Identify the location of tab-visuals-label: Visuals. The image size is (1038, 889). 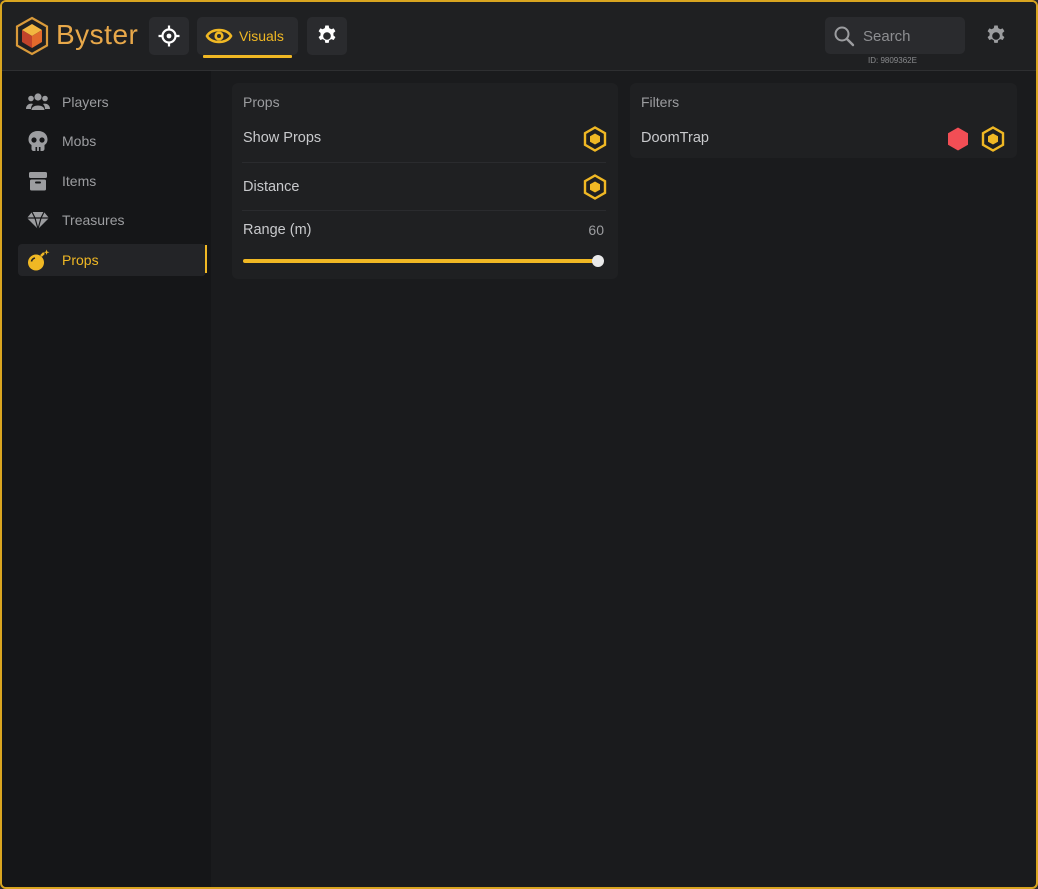
(261, 36).